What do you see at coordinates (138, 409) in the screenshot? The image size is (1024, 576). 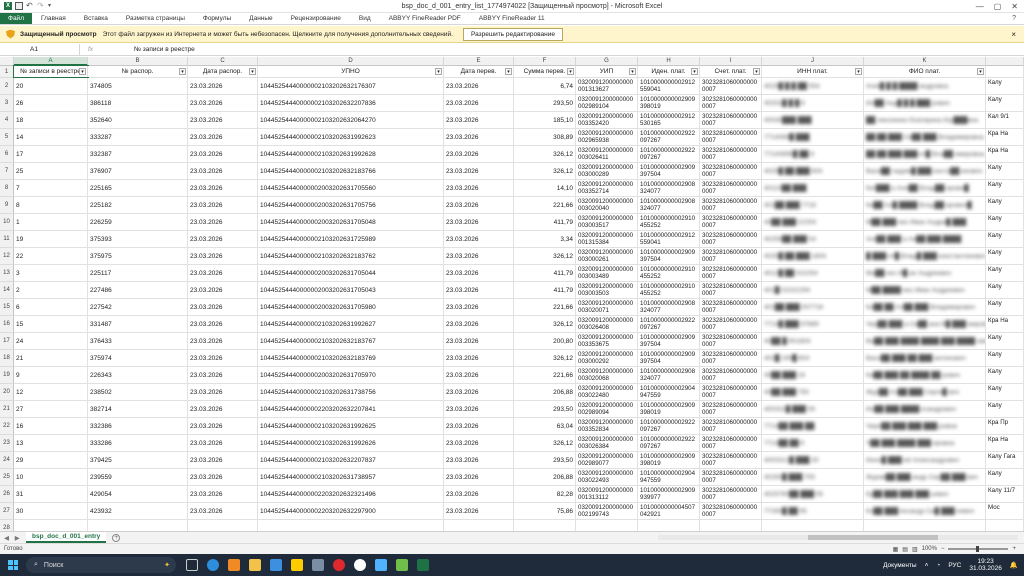 I see `table-cell: 382714` at bounding box center [138, 409].